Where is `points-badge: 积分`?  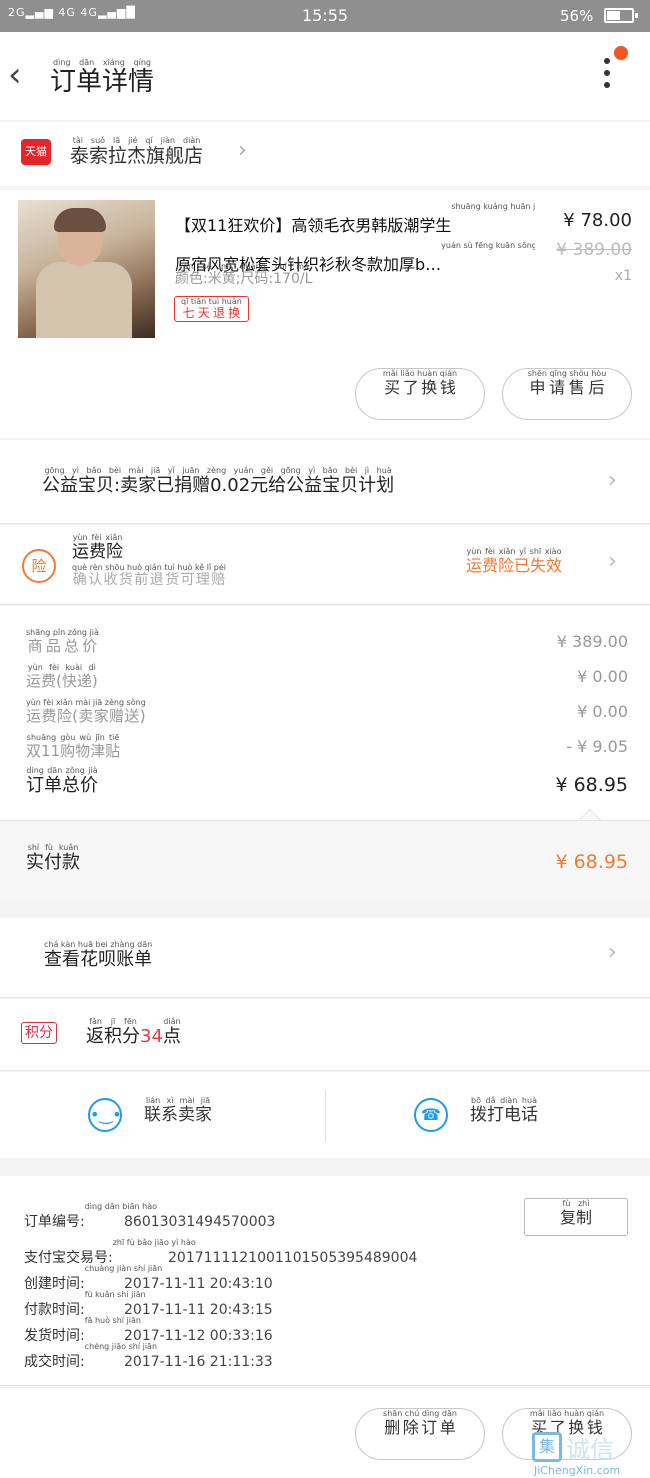 points-badge: 积分 is located at coordinates (39, 1033).